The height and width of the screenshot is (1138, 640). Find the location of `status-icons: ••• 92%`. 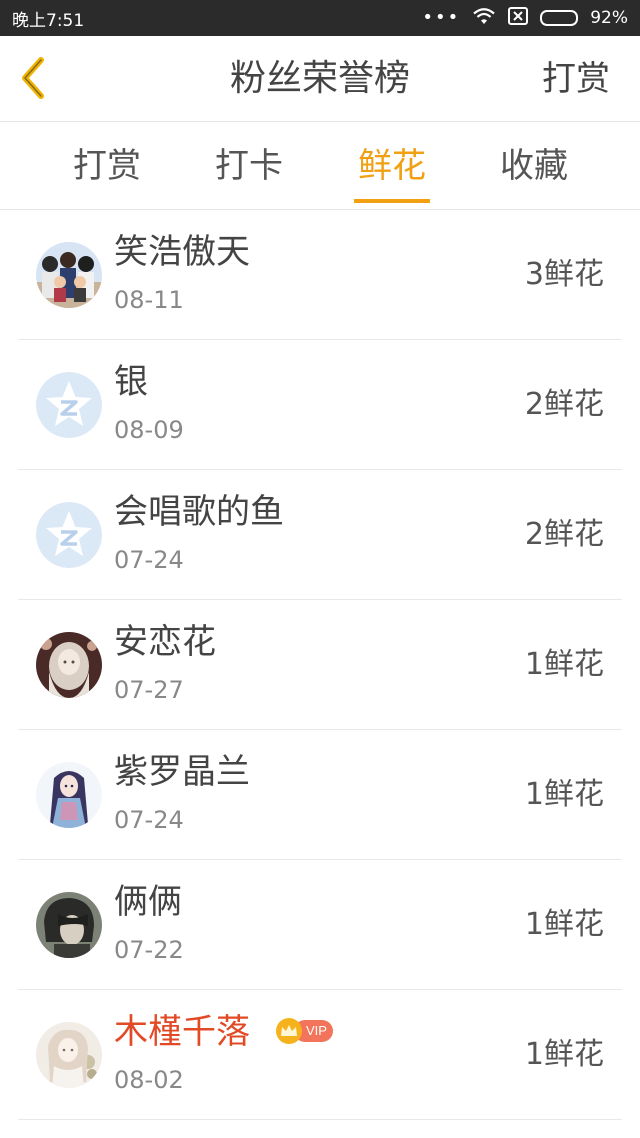

status-icons: ••• 92% is located at coordinates (525, 18).